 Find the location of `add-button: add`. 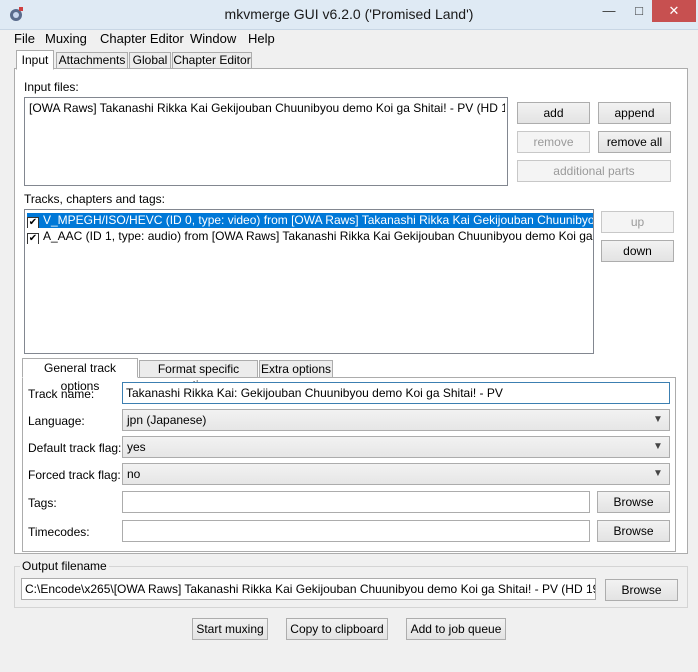

add-button: add is located at coordinates (553, 113).